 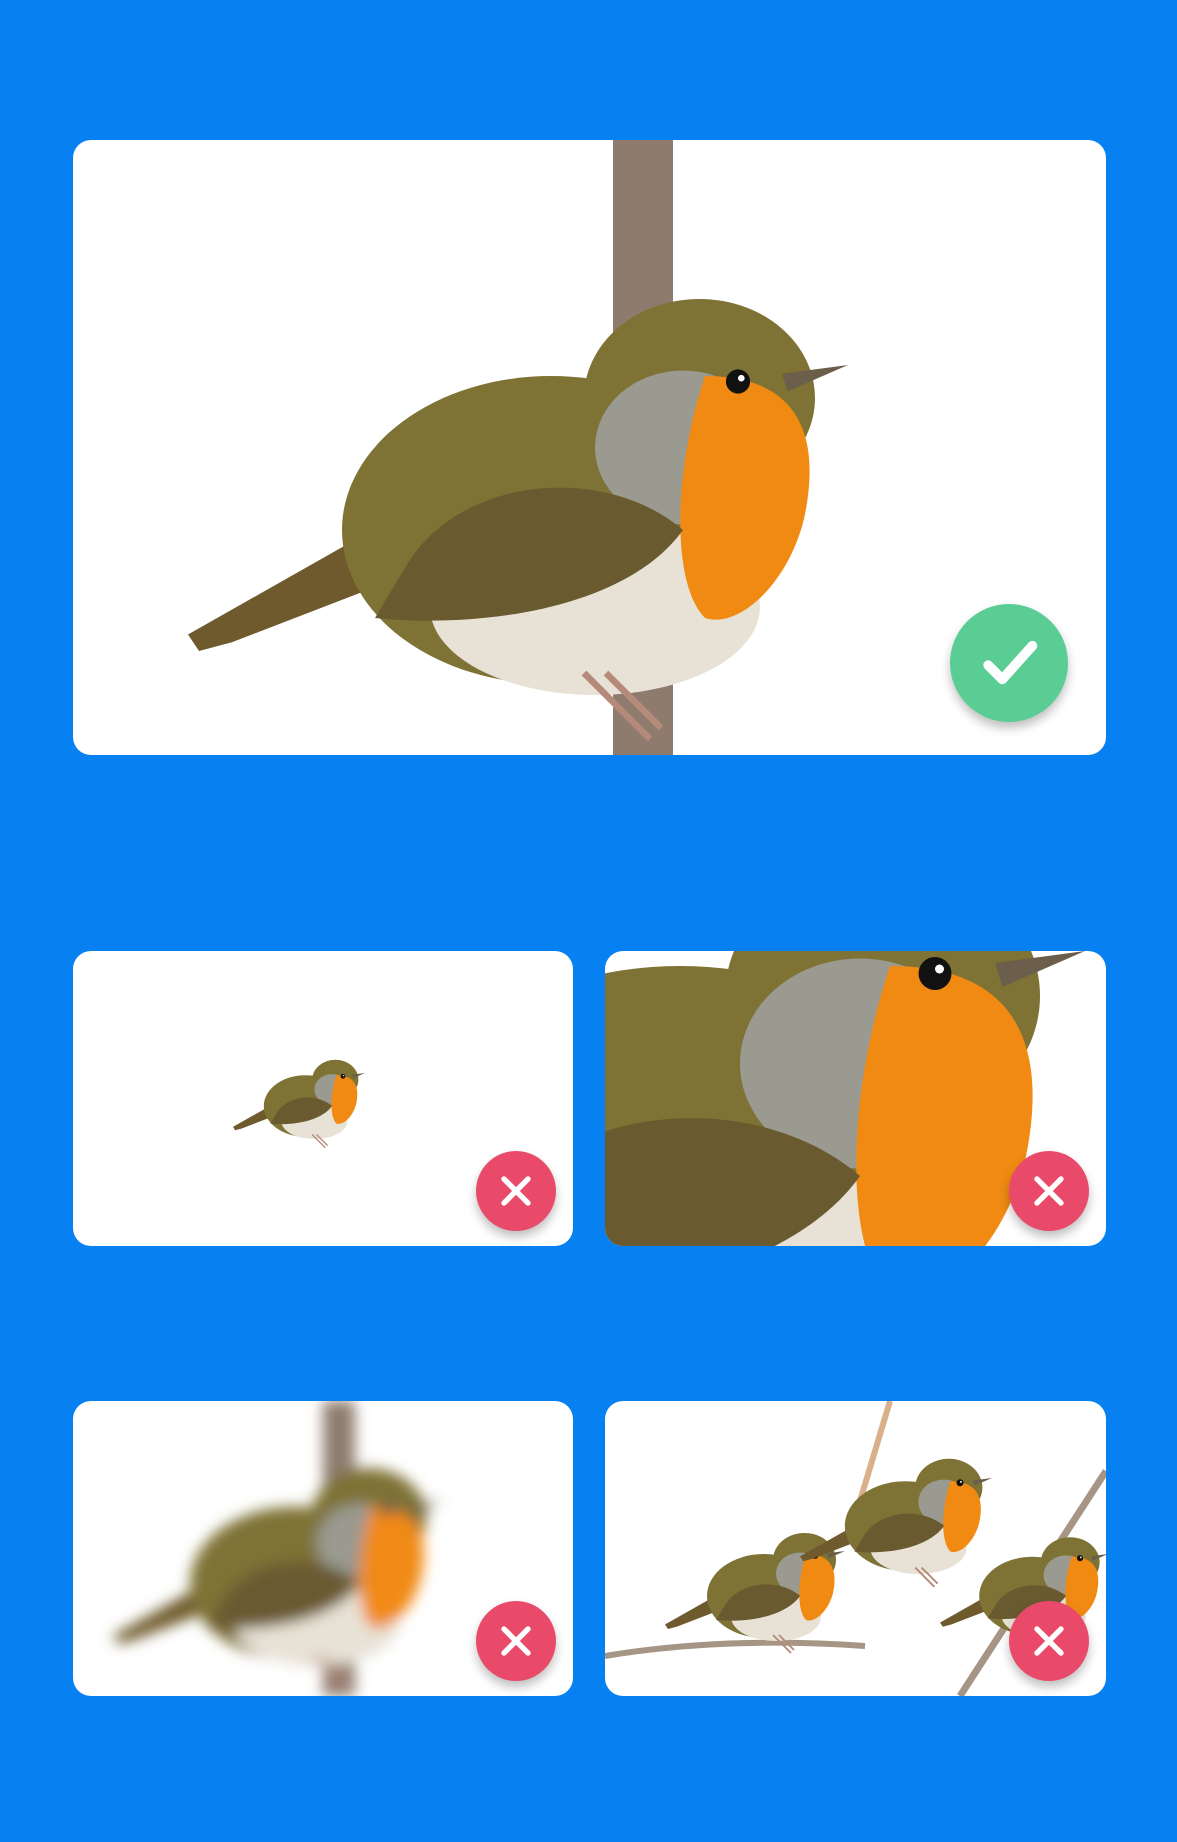 I want to click on too-small-photo-card, so click(x=323, y=1098).